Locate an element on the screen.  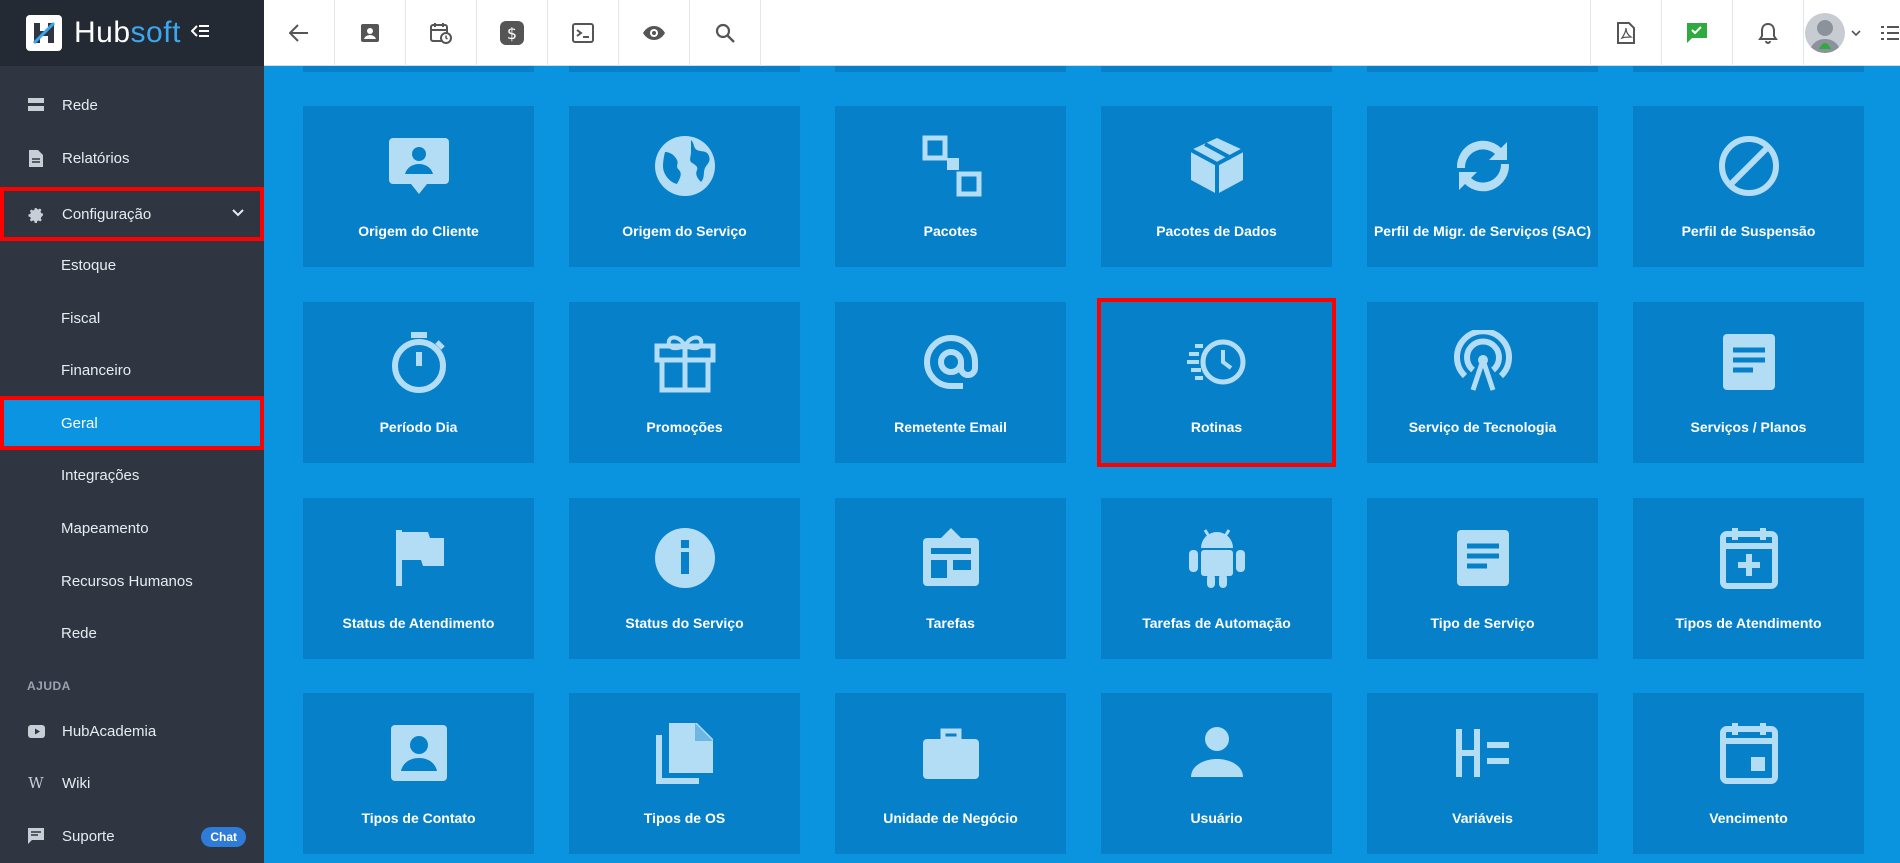
sidebar-item-financeiro: Financeiro is located at coordinates (132, 370).